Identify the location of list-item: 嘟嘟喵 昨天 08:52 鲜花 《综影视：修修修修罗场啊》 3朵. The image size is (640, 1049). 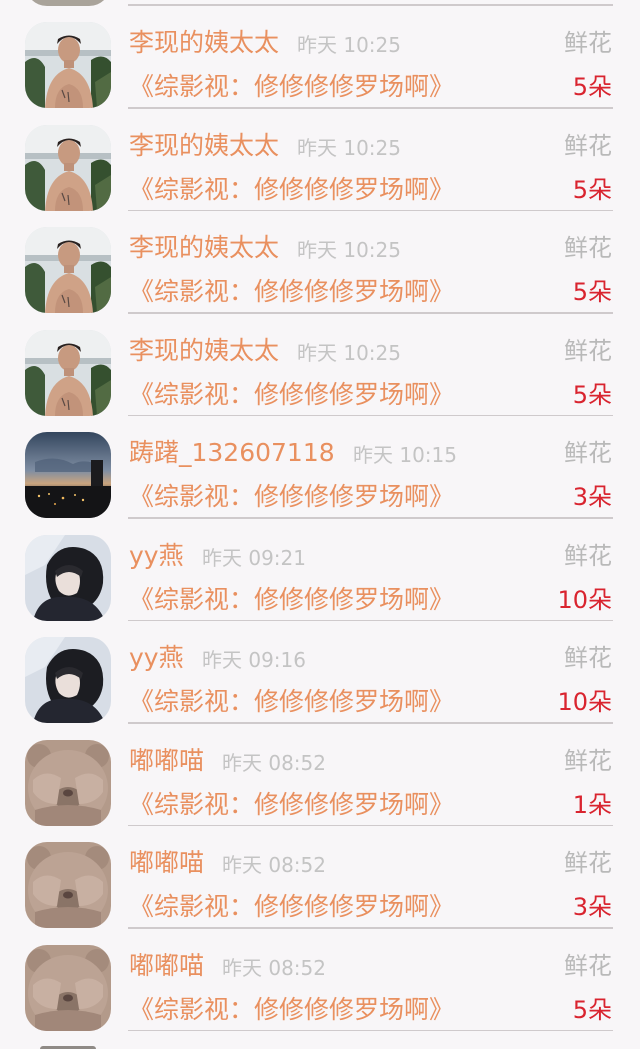
(320, 877).